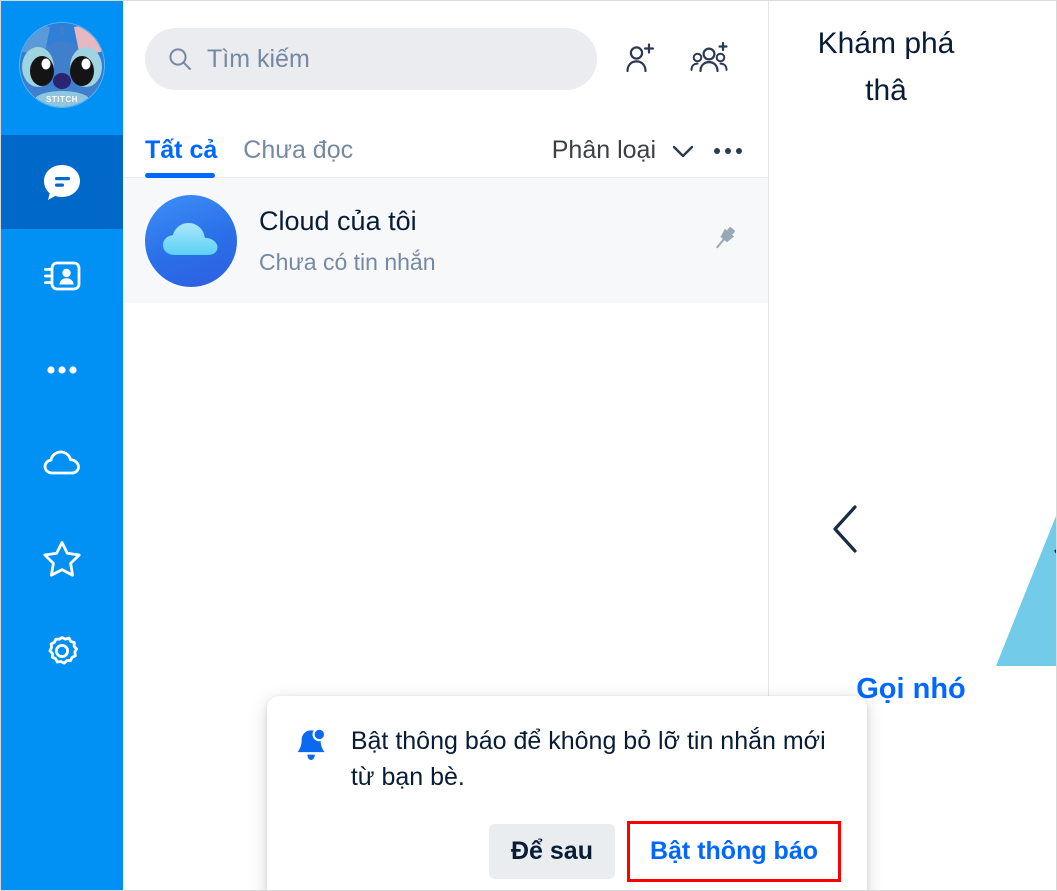 This screenshot has width=1057, height=891. I want to click on conversation-text: Cloud của tôi Chưa có tin nhắn, so click(473, 240).